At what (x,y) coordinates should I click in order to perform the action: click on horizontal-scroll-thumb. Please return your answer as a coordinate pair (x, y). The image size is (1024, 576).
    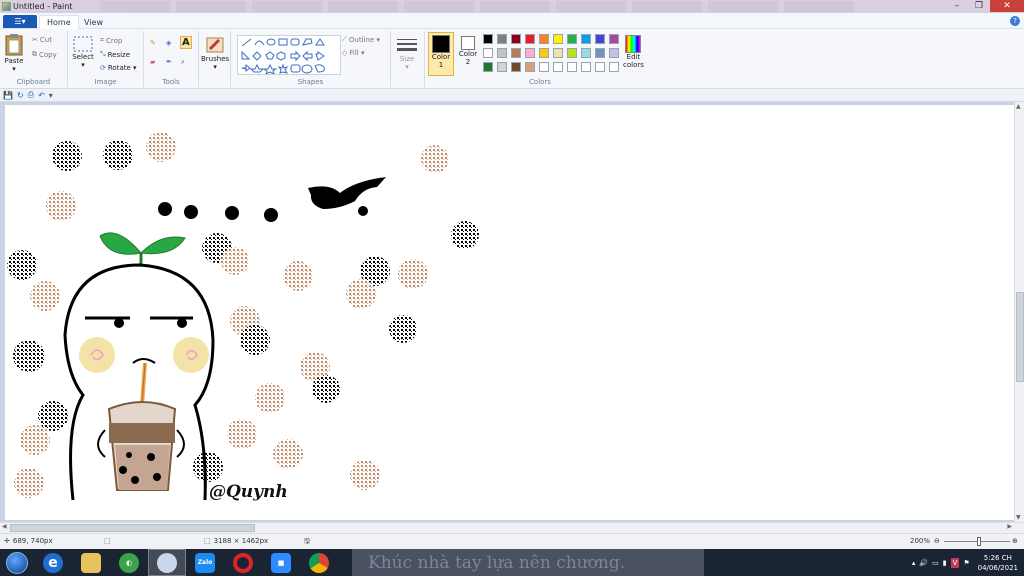
    Looking at the image, I should click on (132, 528).